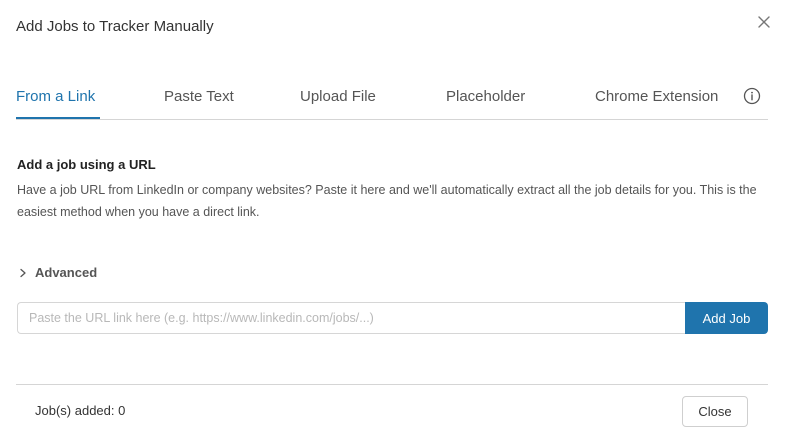 The width and height of the screenshot is (787, 447). Describe the element at coordinates (80, 410) in the screenshot. I see `jobs-added-count: Job(s) added: 0` at that location.